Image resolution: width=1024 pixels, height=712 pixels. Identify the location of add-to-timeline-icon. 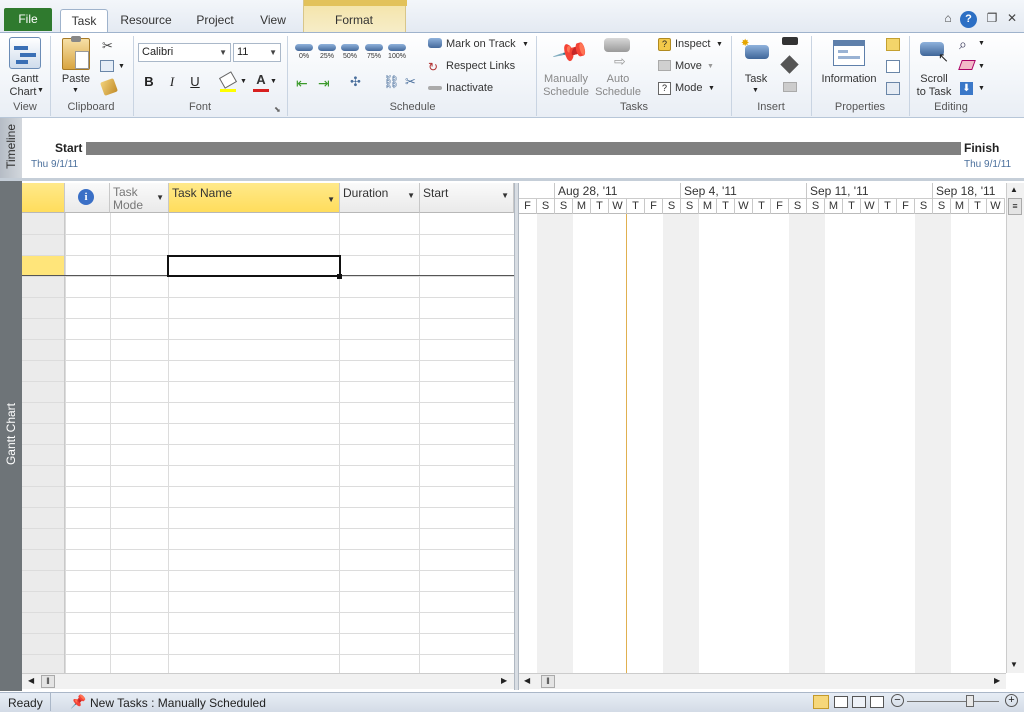
(893, 88).